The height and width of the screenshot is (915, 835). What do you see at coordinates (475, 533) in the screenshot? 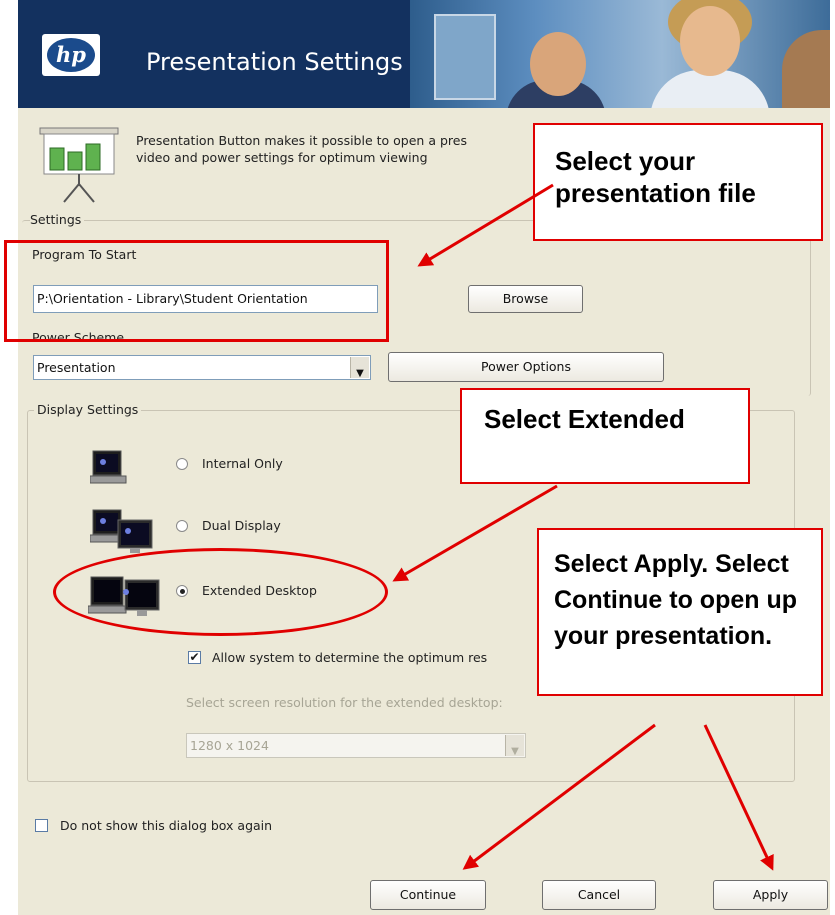
I see `arrow-to-extended-desktop` at bounding box center [475, 533].